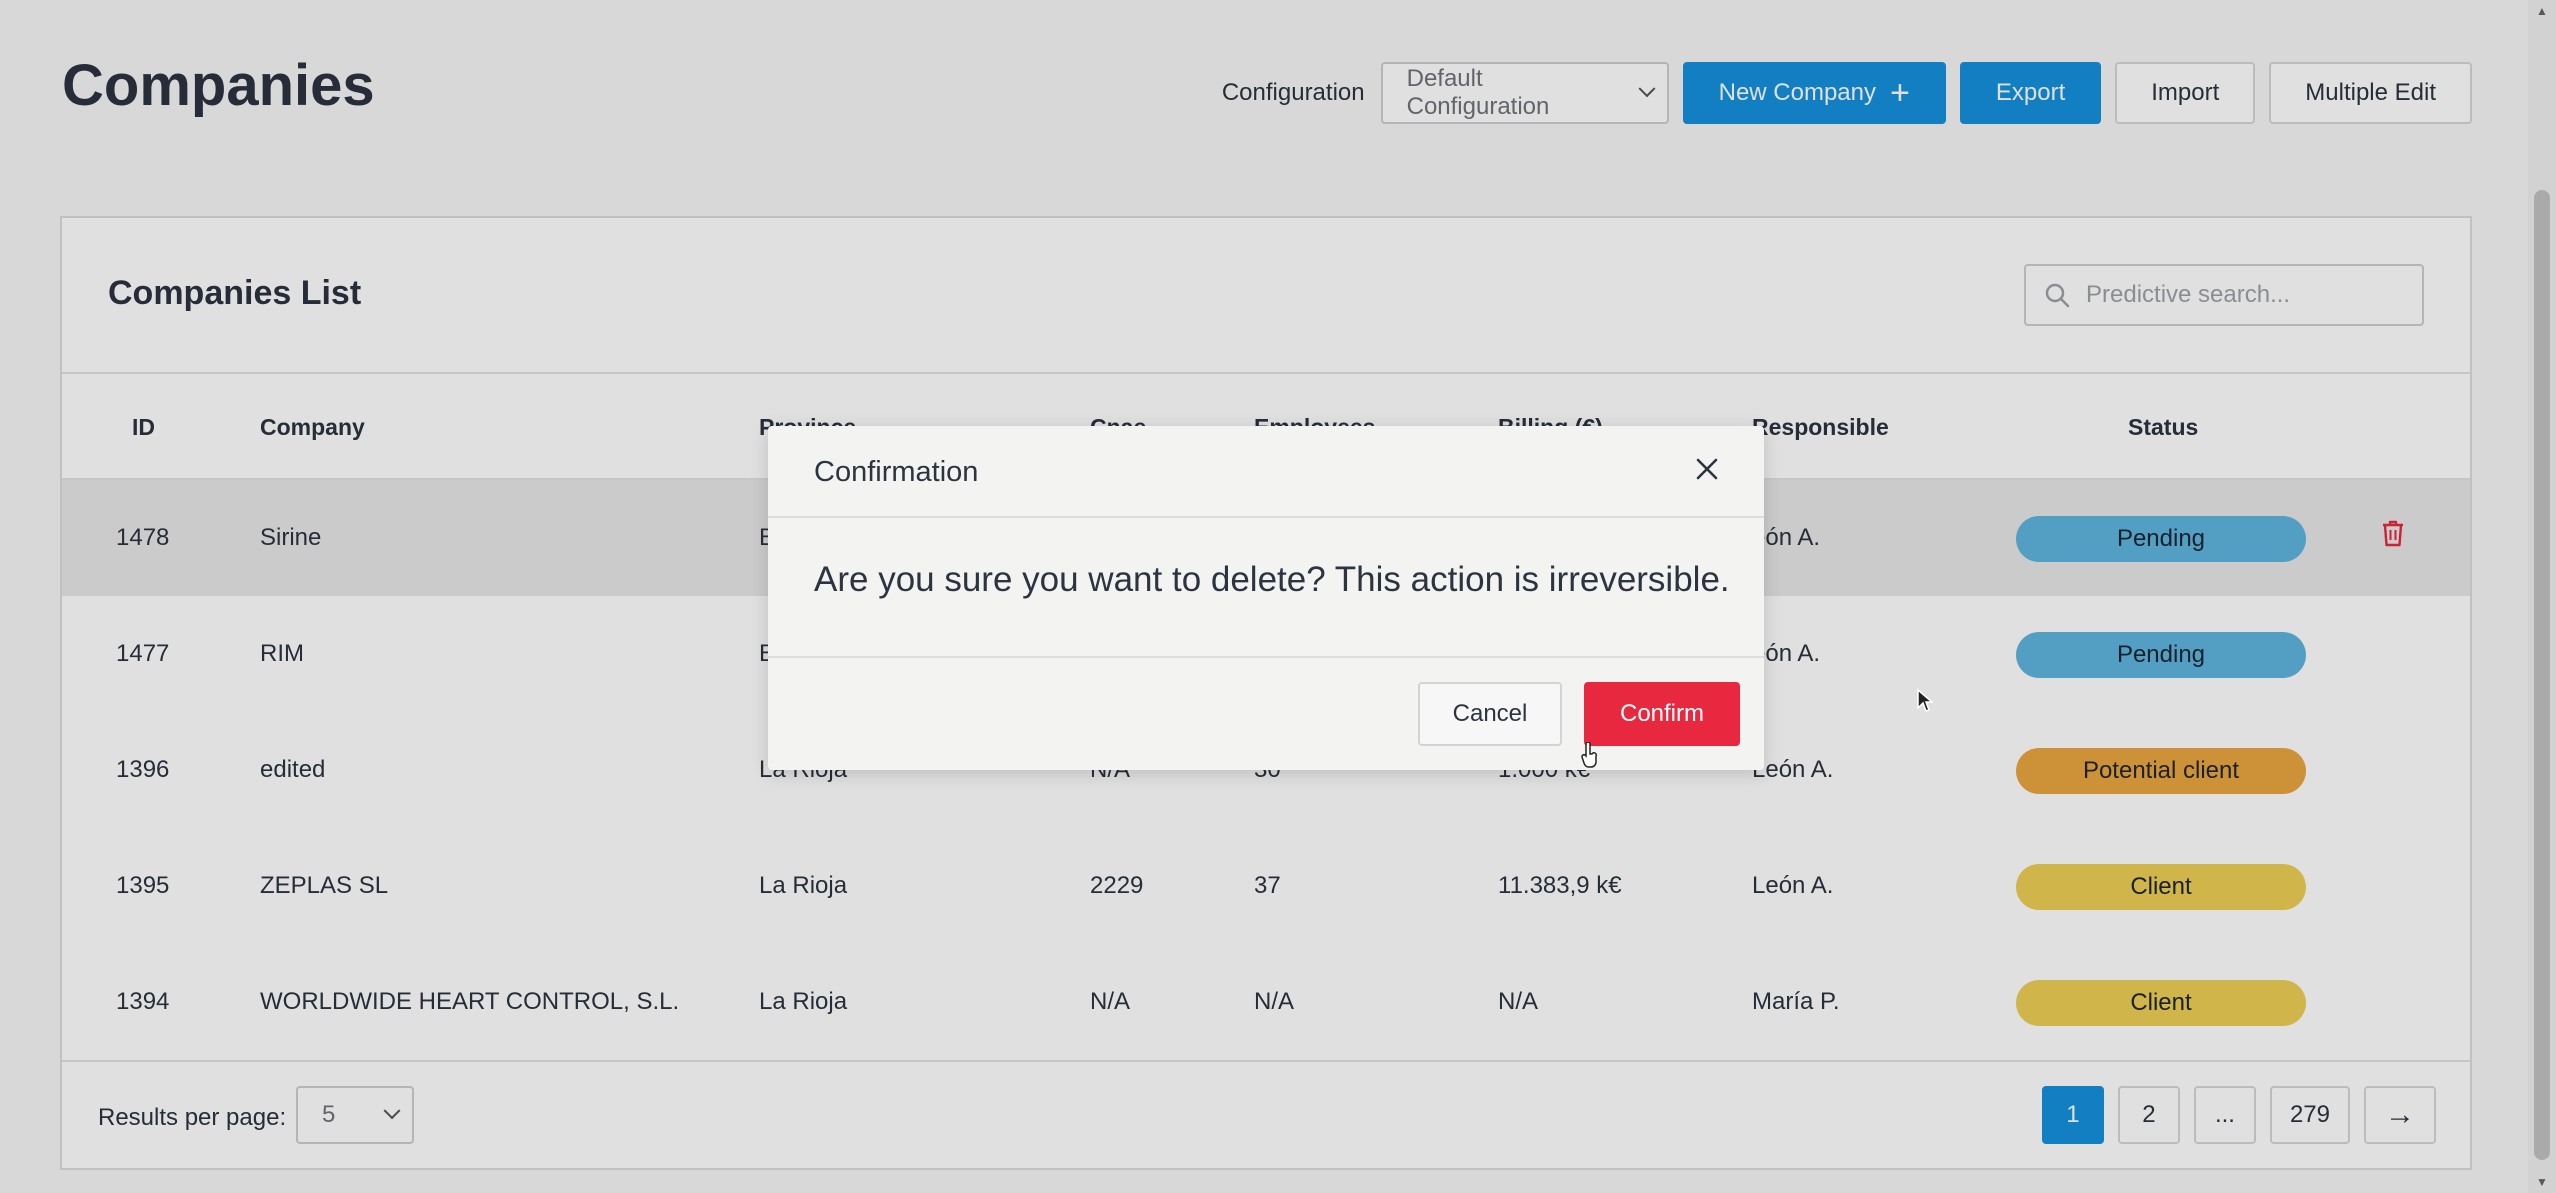 The width and height of the screenshot is (2556, 1193). Describe the element at coordinates (1266, 713) in the screenshot. I see `dialog-footer: Cancel Confirm` at that location.